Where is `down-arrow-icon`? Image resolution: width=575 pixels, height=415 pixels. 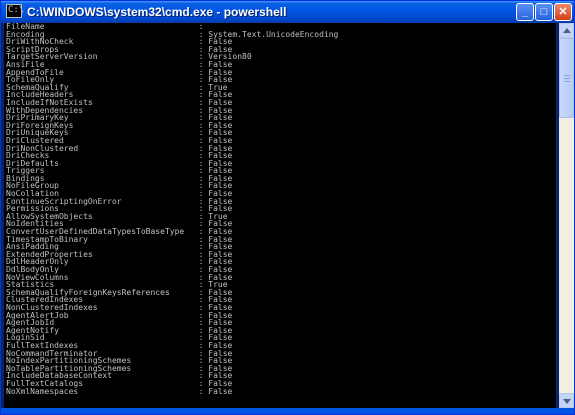
down-arrow-icon is located at coordinates (567, 401).